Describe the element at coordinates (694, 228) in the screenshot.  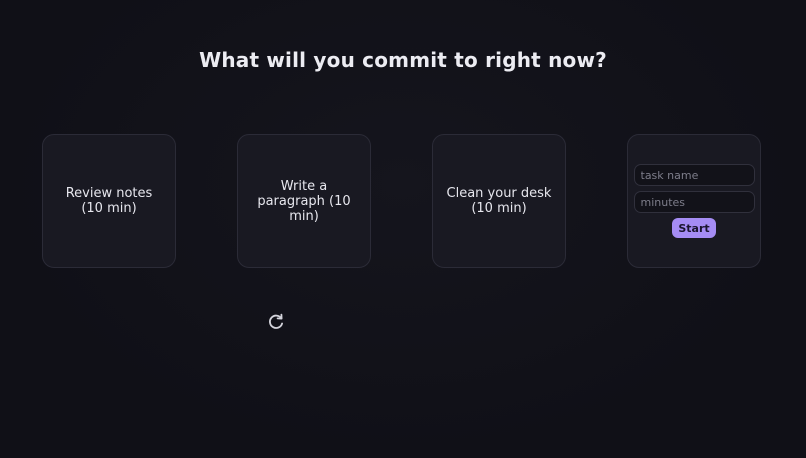
I see `start-button: Start` at that location.